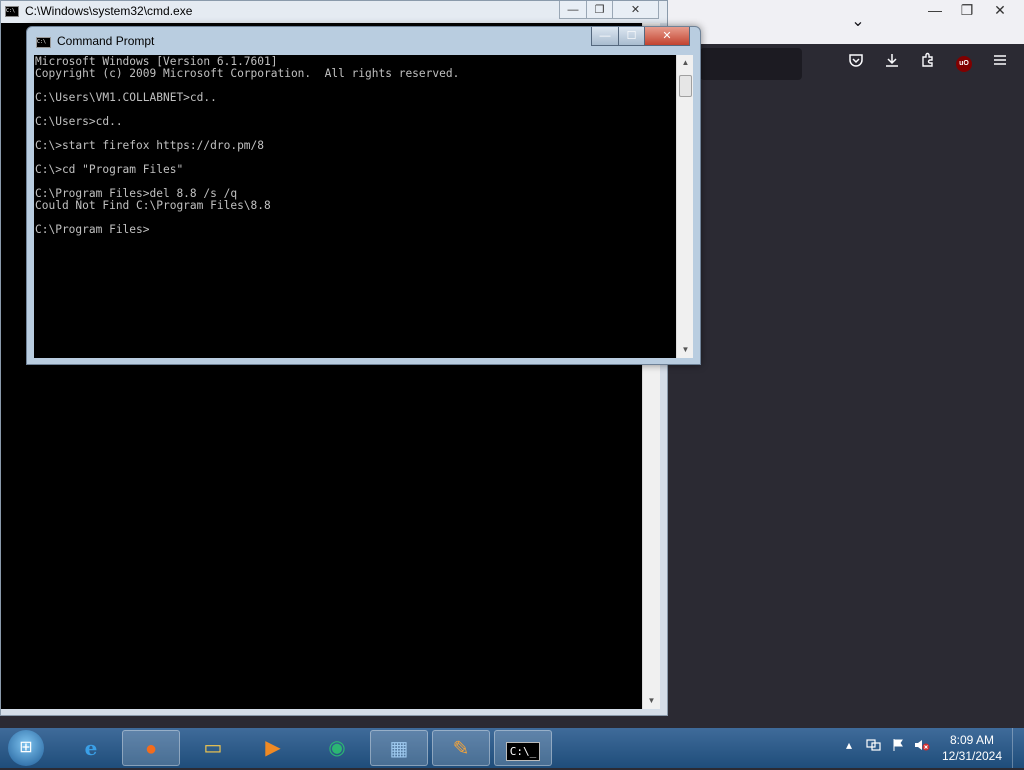 The image size is (1024, 770). I want to click on download-icon, so click(892, 64).